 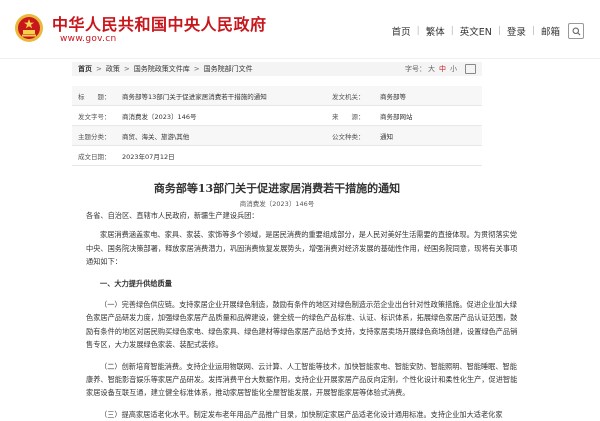 I want to click on info-row: 成文日期： 2023年07月12日, so click(x=277, y=156).